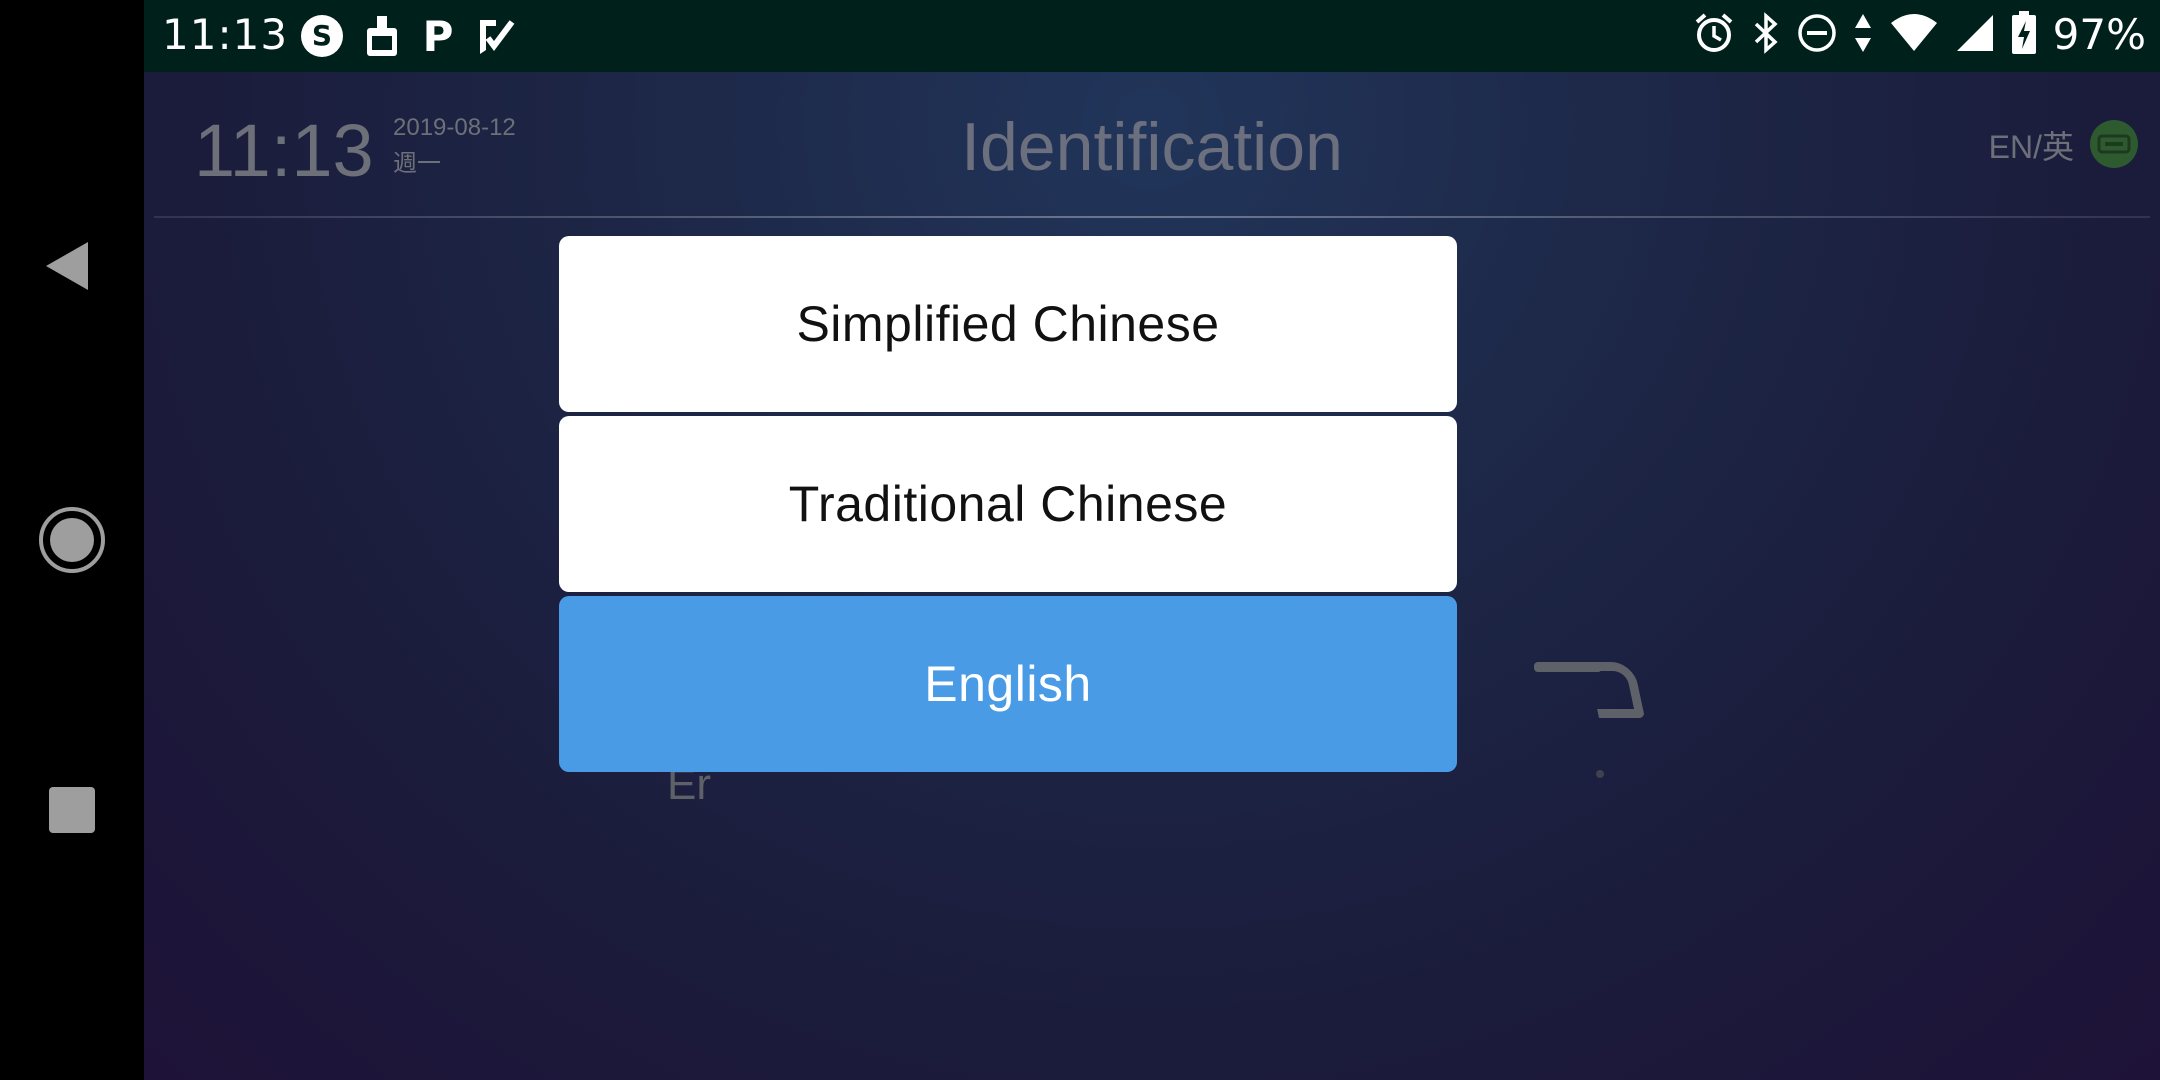 The height and width of the screenshot is (1080, 2160). I want to click on language-toggle-label: EN/英, so click(2031, 145).